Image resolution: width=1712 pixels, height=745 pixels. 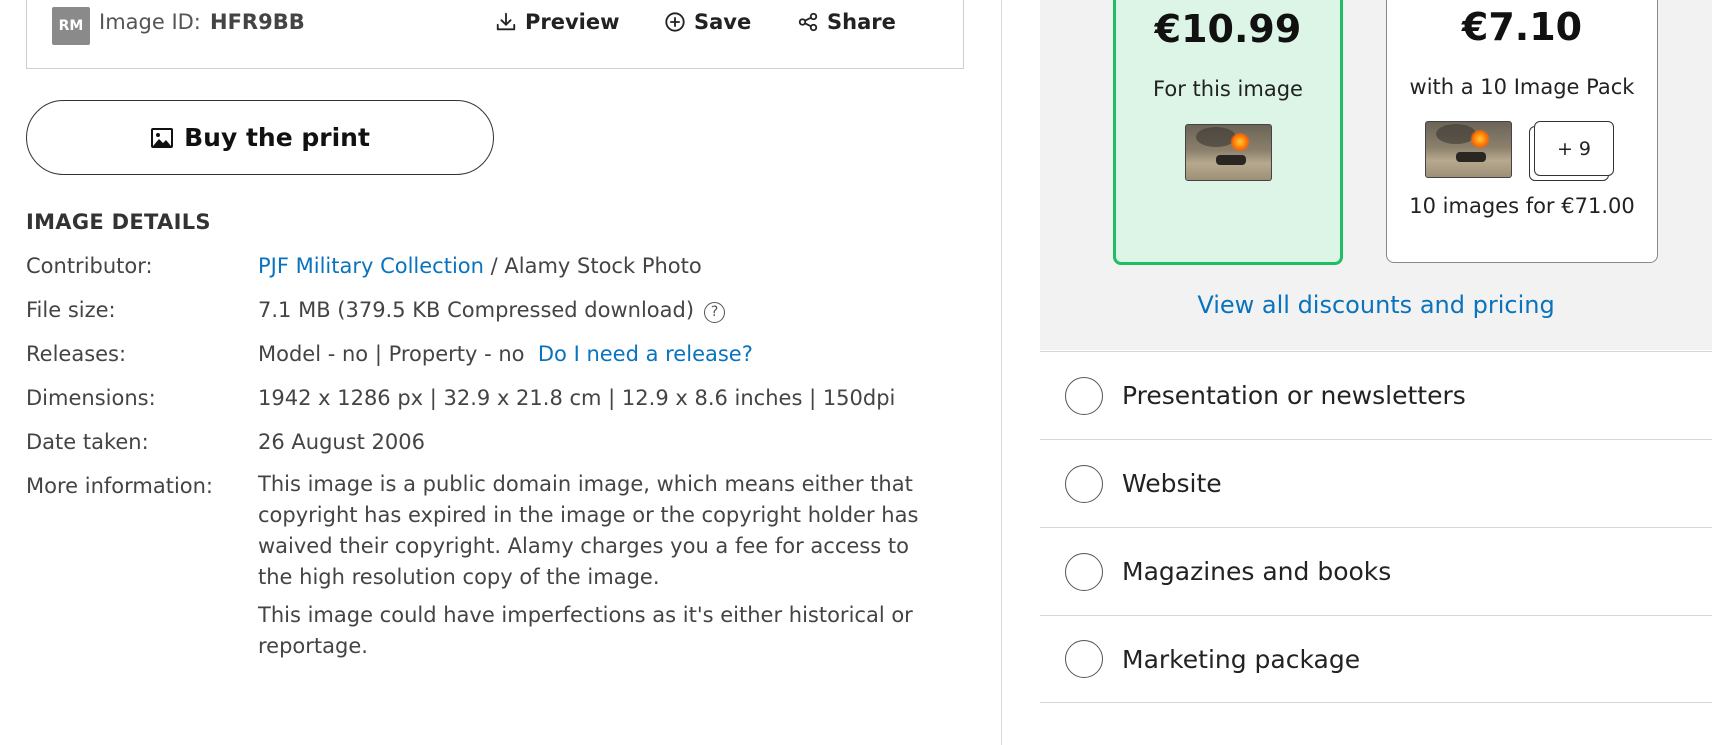 What do you see at coordinates (861, 22) in the screenshot?
I see `share-label: Share` at bounding box center [861, 22].